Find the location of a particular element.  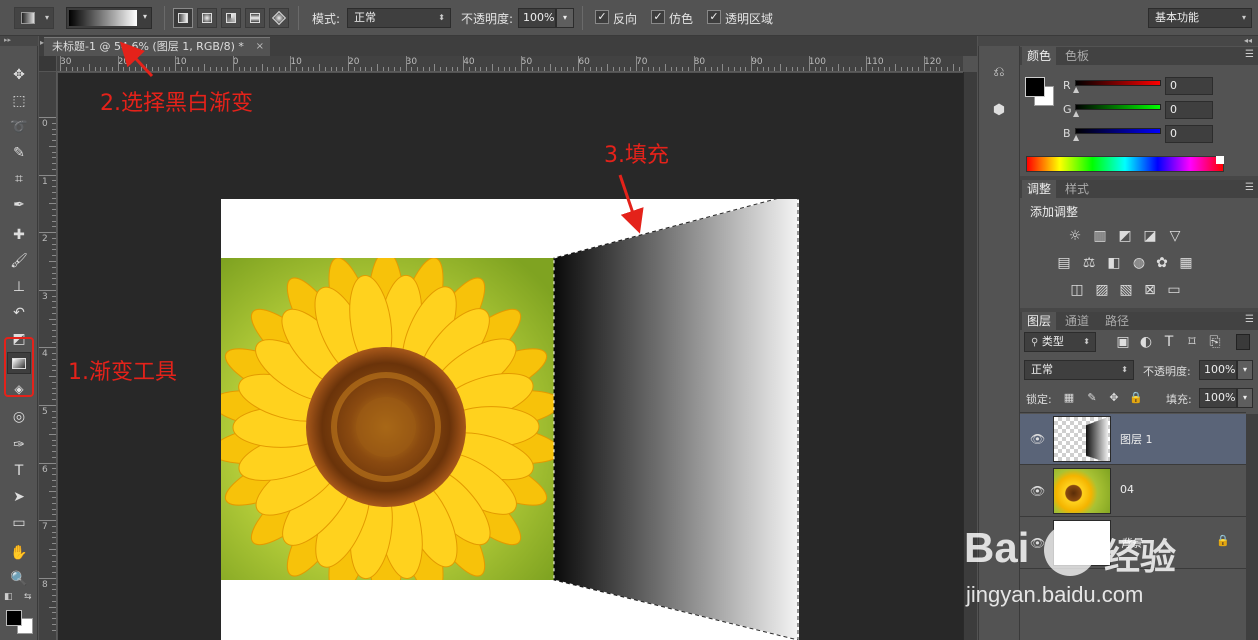

collapse-icon: ◂◂ is located at coordinates (1248, 40).